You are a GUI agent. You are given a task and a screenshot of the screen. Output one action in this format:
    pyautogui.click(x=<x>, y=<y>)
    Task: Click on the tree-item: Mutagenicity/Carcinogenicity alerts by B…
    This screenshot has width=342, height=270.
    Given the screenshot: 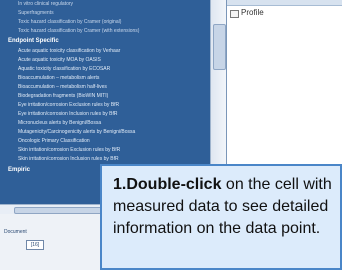 What is the action you would take?
    pyautogui.click(x=76, y=132)
    